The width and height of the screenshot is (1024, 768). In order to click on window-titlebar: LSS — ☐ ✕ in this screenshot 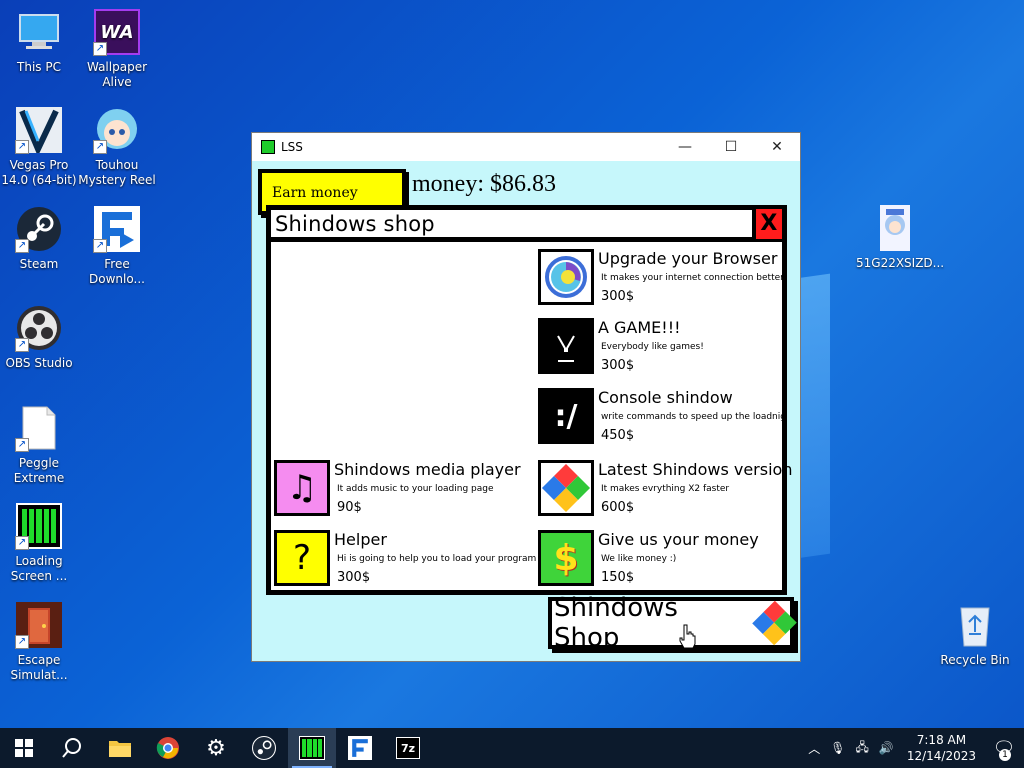, I will do `click(526, 147)`.